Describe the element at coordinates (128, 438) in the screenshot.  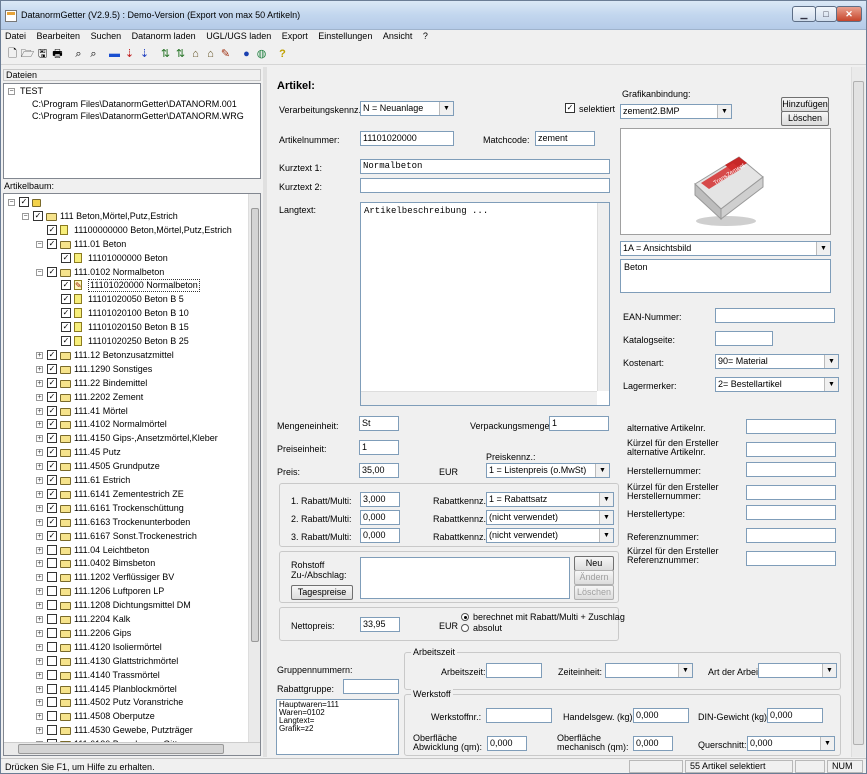
I see `tree-row: + ✓ 111.4150 Gips-,Ansetzmörtel,Kleber` at that location.